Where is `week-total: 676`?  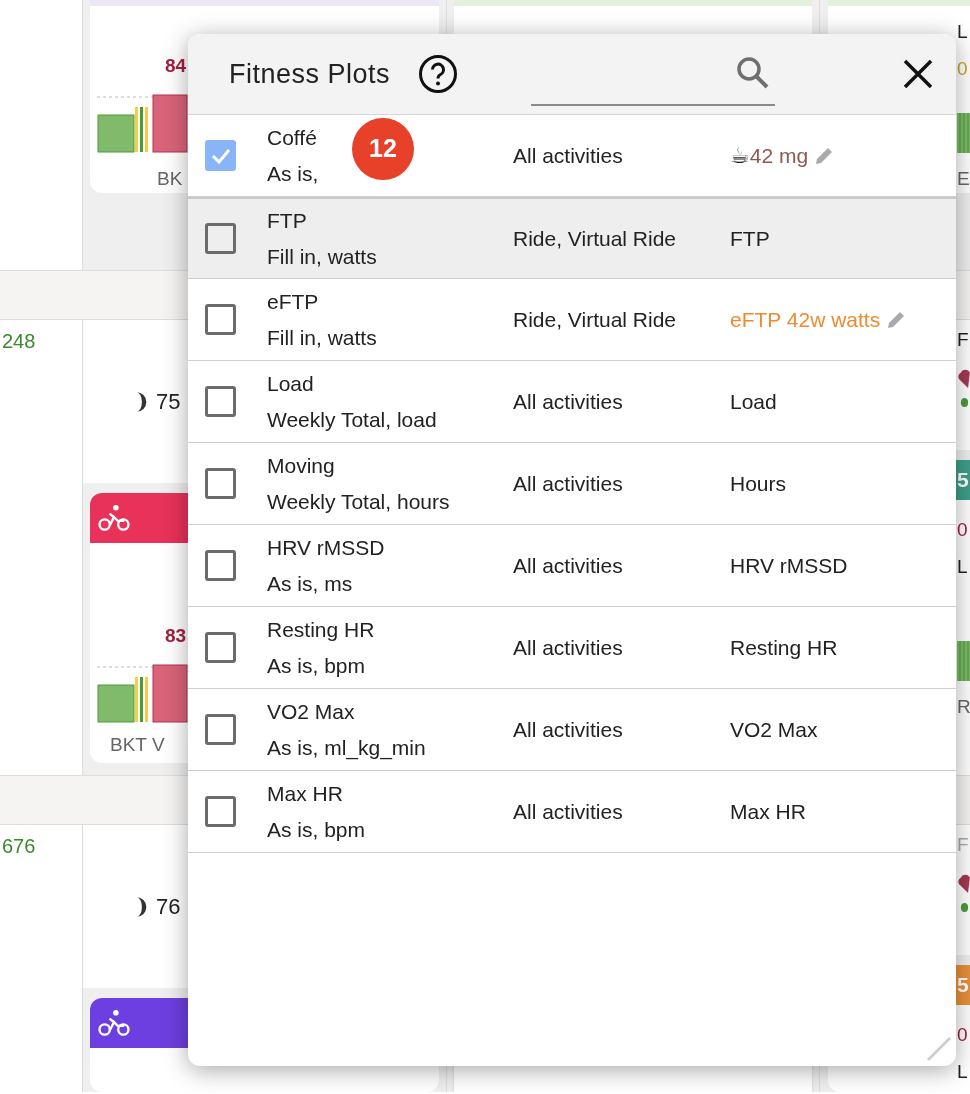
week-total: 676 is located at coordinates (19, 846).